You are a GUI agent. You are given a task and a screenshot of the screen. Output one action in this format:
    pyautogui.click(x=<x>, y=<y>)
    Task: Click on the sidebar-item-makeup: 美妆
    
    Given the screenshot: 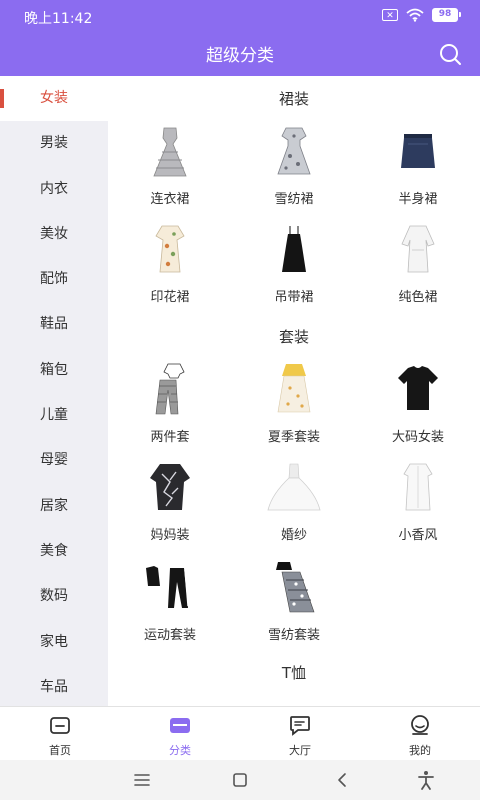 What is the action you would take?
    pyautogui.click(x=54, y=234)
    